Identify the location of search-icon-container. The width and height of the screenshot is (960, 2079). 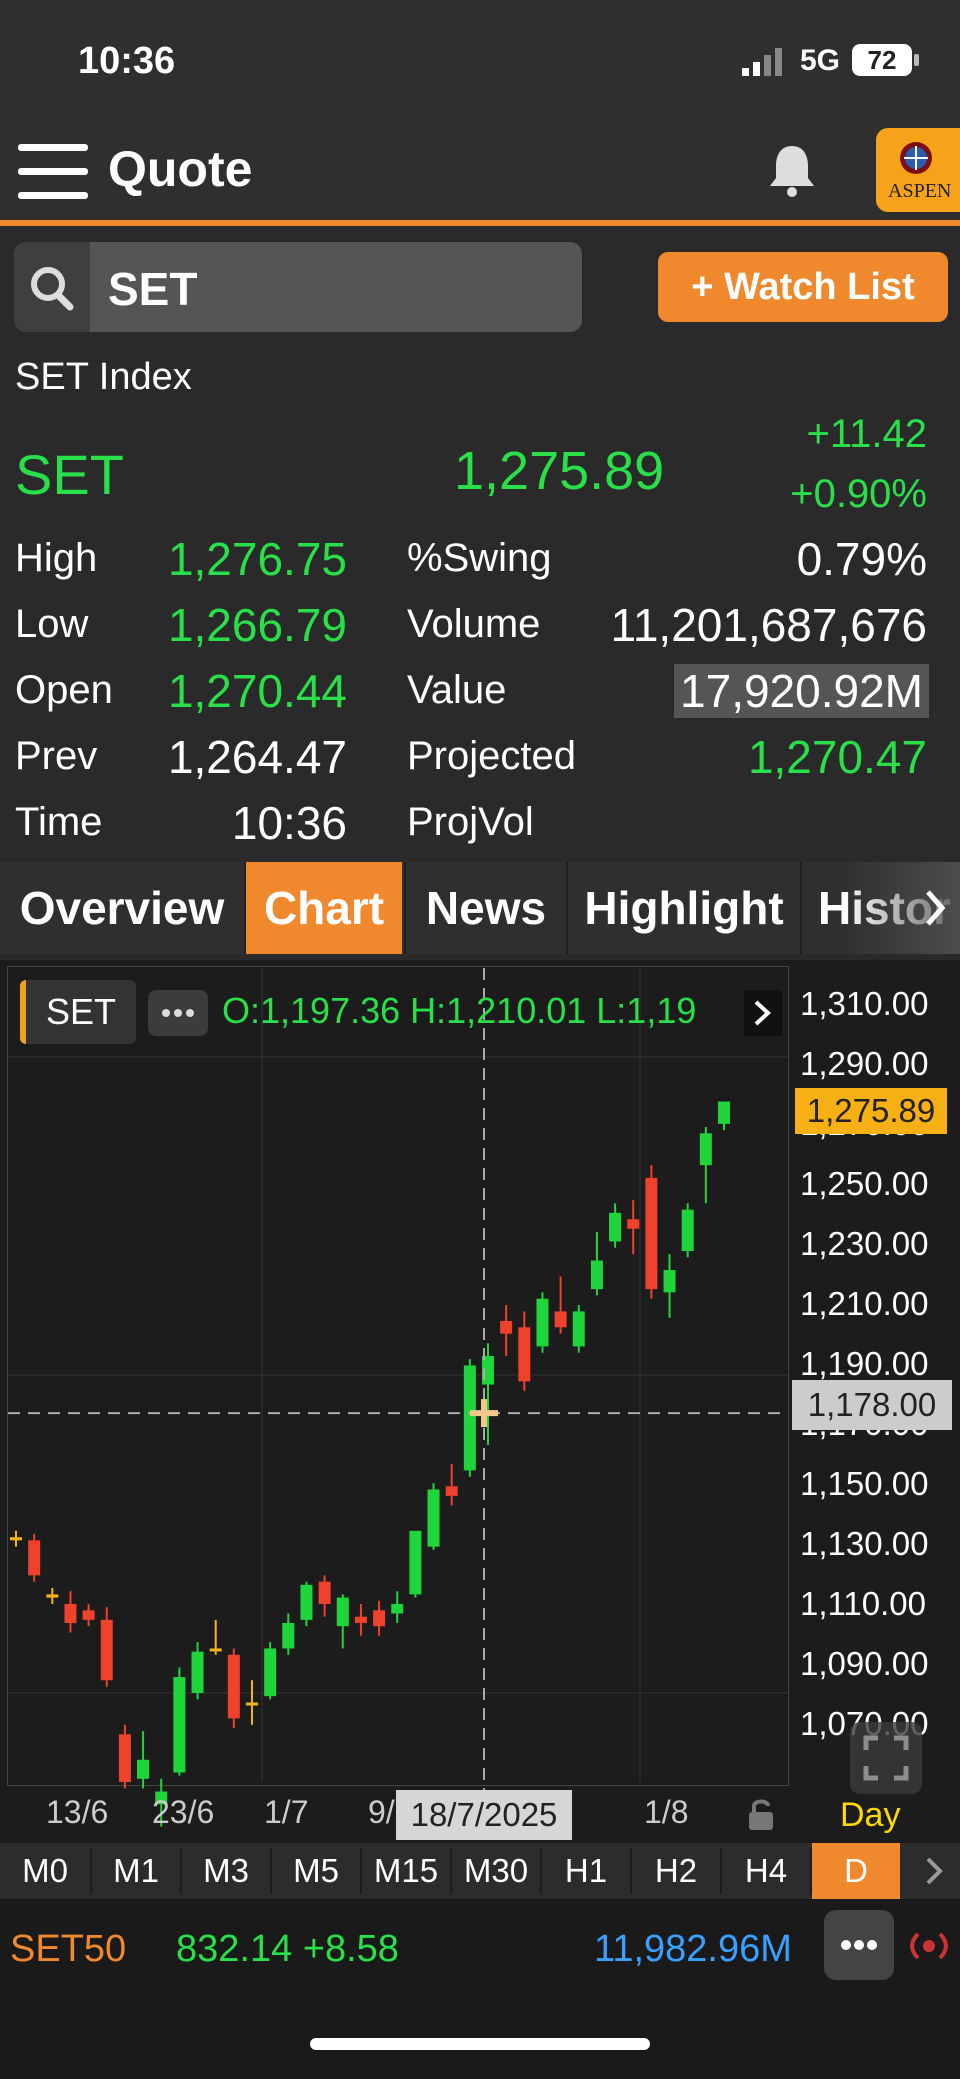
(52, 287).